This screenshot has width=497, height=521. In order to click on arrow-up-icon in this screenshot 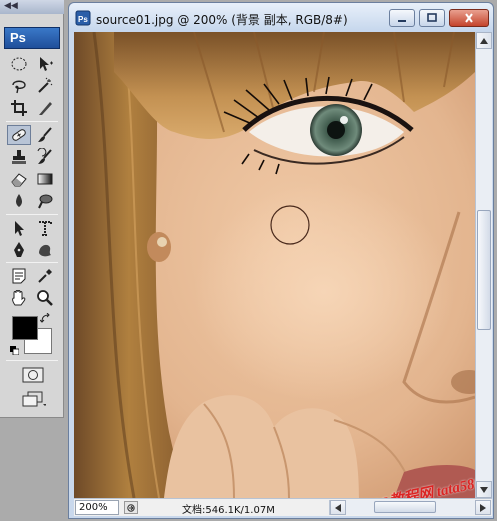, I will do `click(484, 40)`.